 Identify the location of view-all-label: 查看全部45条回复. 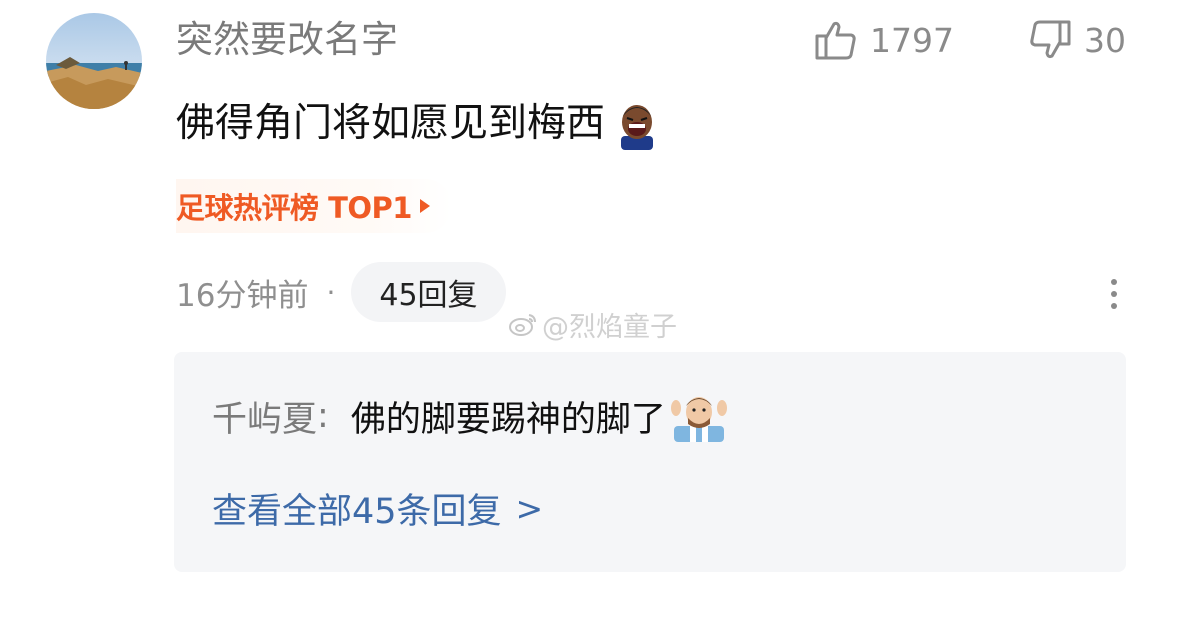
(357, 511).